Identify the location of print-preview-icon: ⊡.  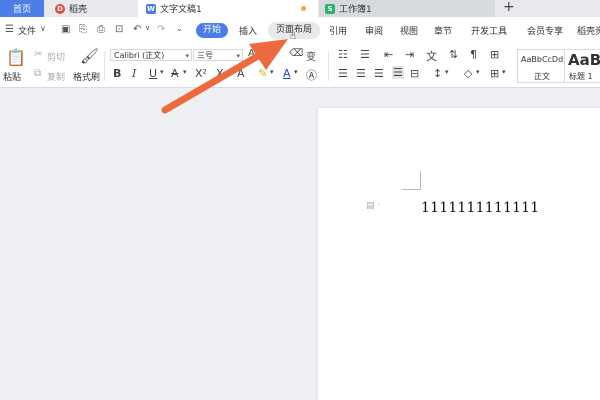
(119, 29).